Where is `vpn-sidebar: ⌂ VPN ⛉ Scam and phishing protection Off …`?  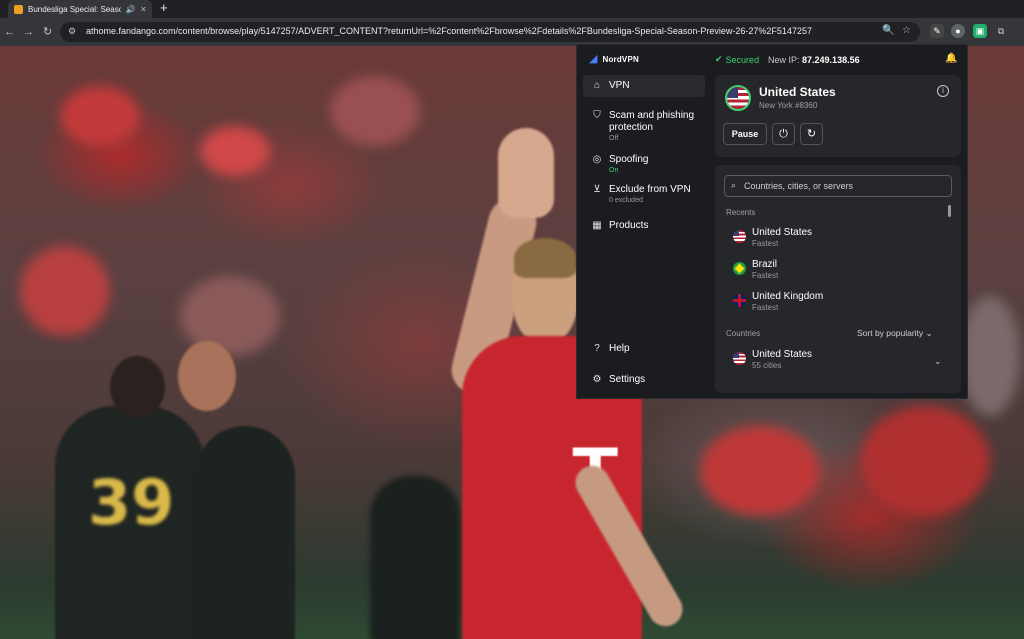 vpn-sidebar: ⌂ VPN ⛉ Scam and phishing protection Off … is located at coordinates (644, 235).